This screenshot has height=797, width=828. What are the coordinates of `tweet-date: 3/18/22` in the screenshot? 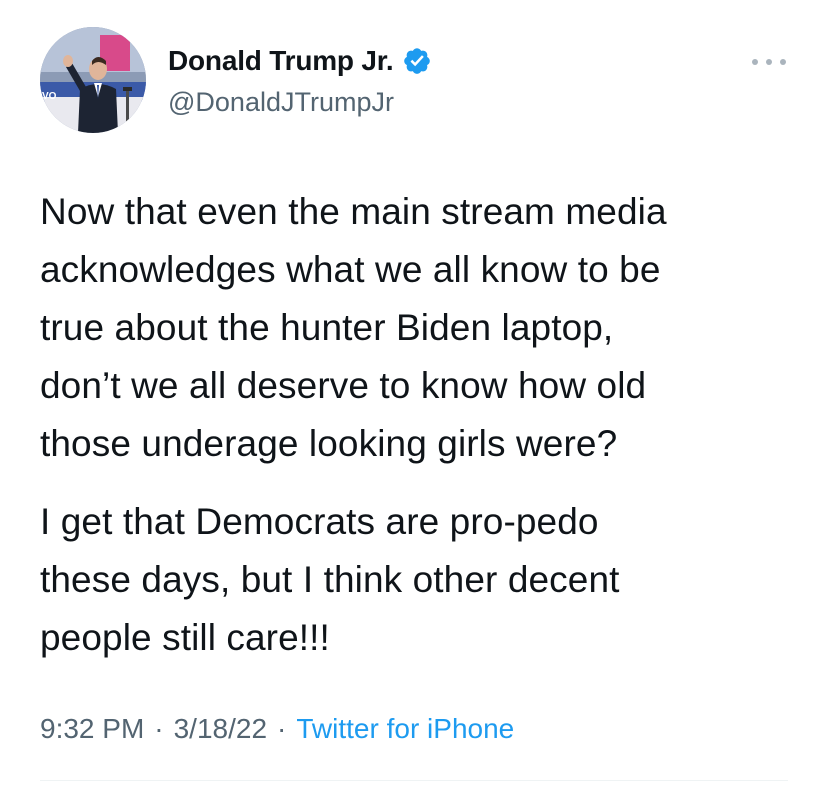 It's located at (220, 729).